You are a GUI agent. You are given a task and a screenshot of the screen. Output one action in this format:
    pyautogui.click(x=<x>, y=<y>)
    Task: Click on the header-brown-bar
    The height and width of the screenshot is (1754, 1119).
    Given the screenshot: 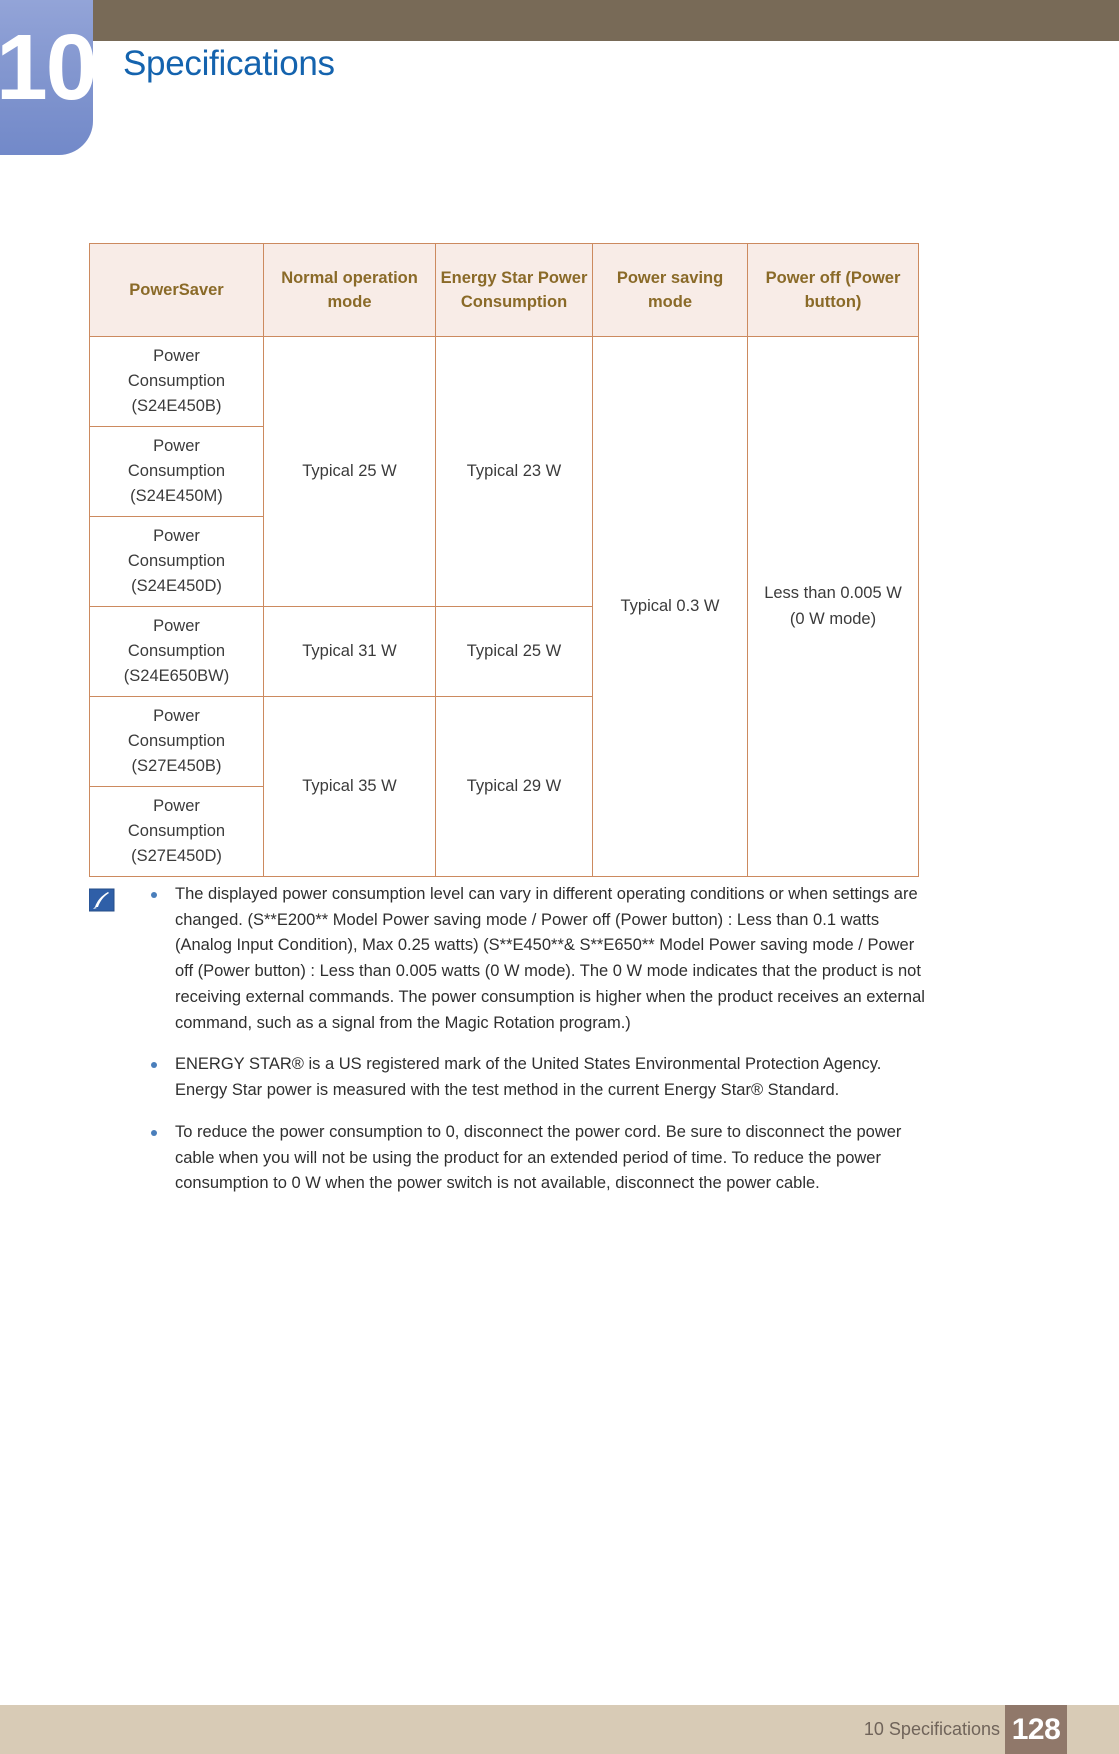 What is the action you would take?
    pyautogui.click(x=604, y=20)
    